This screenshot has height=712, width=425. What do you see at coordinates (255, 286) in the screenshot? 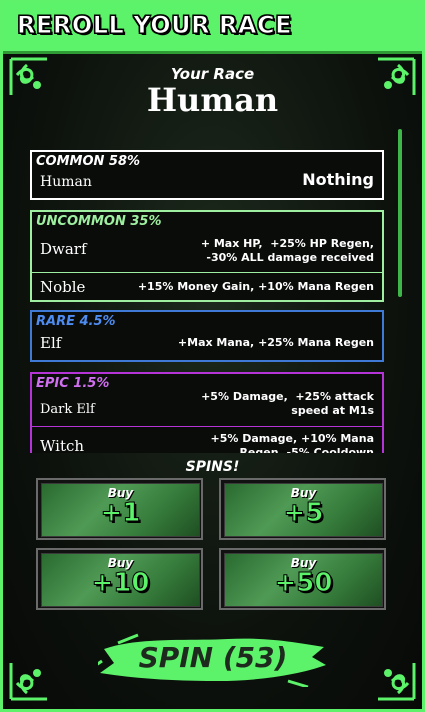
I see `race-perks: +15% Money Gain, +10% Mana Regen` at bounding box center [255, 286].